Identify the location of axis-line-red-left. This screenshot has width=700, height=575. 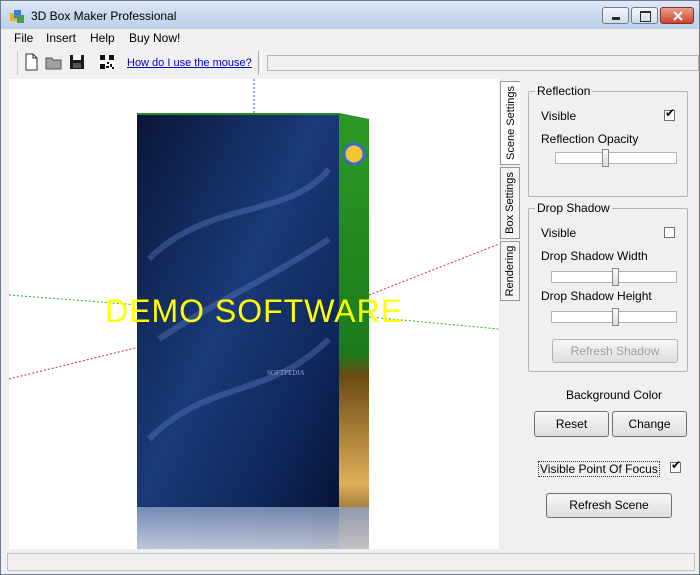
(74, 363).